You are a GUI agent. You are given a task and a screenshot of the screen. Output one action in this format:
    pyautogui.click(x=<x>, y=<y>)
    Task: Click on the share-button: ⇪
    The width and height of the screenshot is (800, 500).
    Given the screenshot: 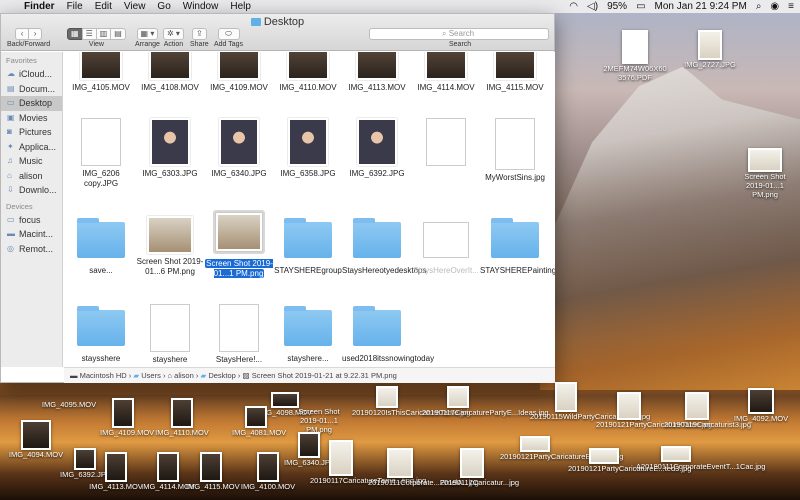 What is the action you would take?
    pyautogui.click(x=199, y=34)
    